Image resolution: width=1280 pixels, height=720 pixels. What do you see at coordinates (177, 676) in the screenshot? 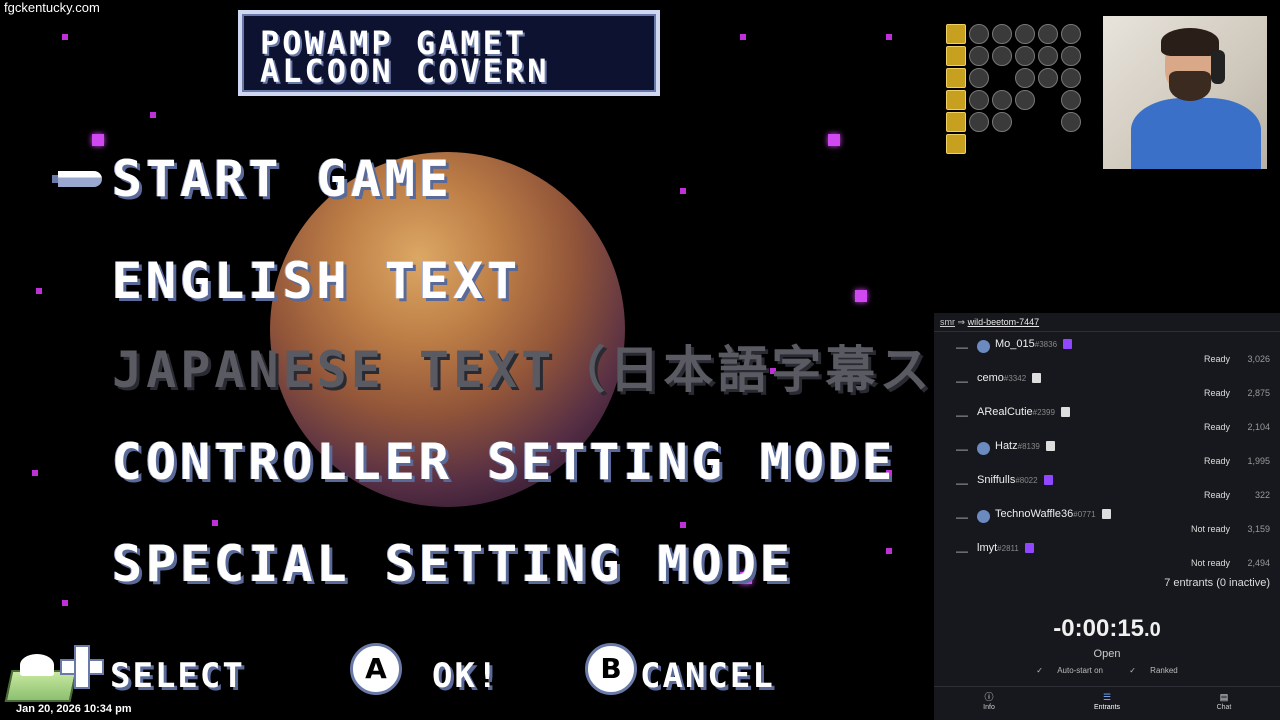
I see `hint-select: SELECT` at bounding box center [177, 676].